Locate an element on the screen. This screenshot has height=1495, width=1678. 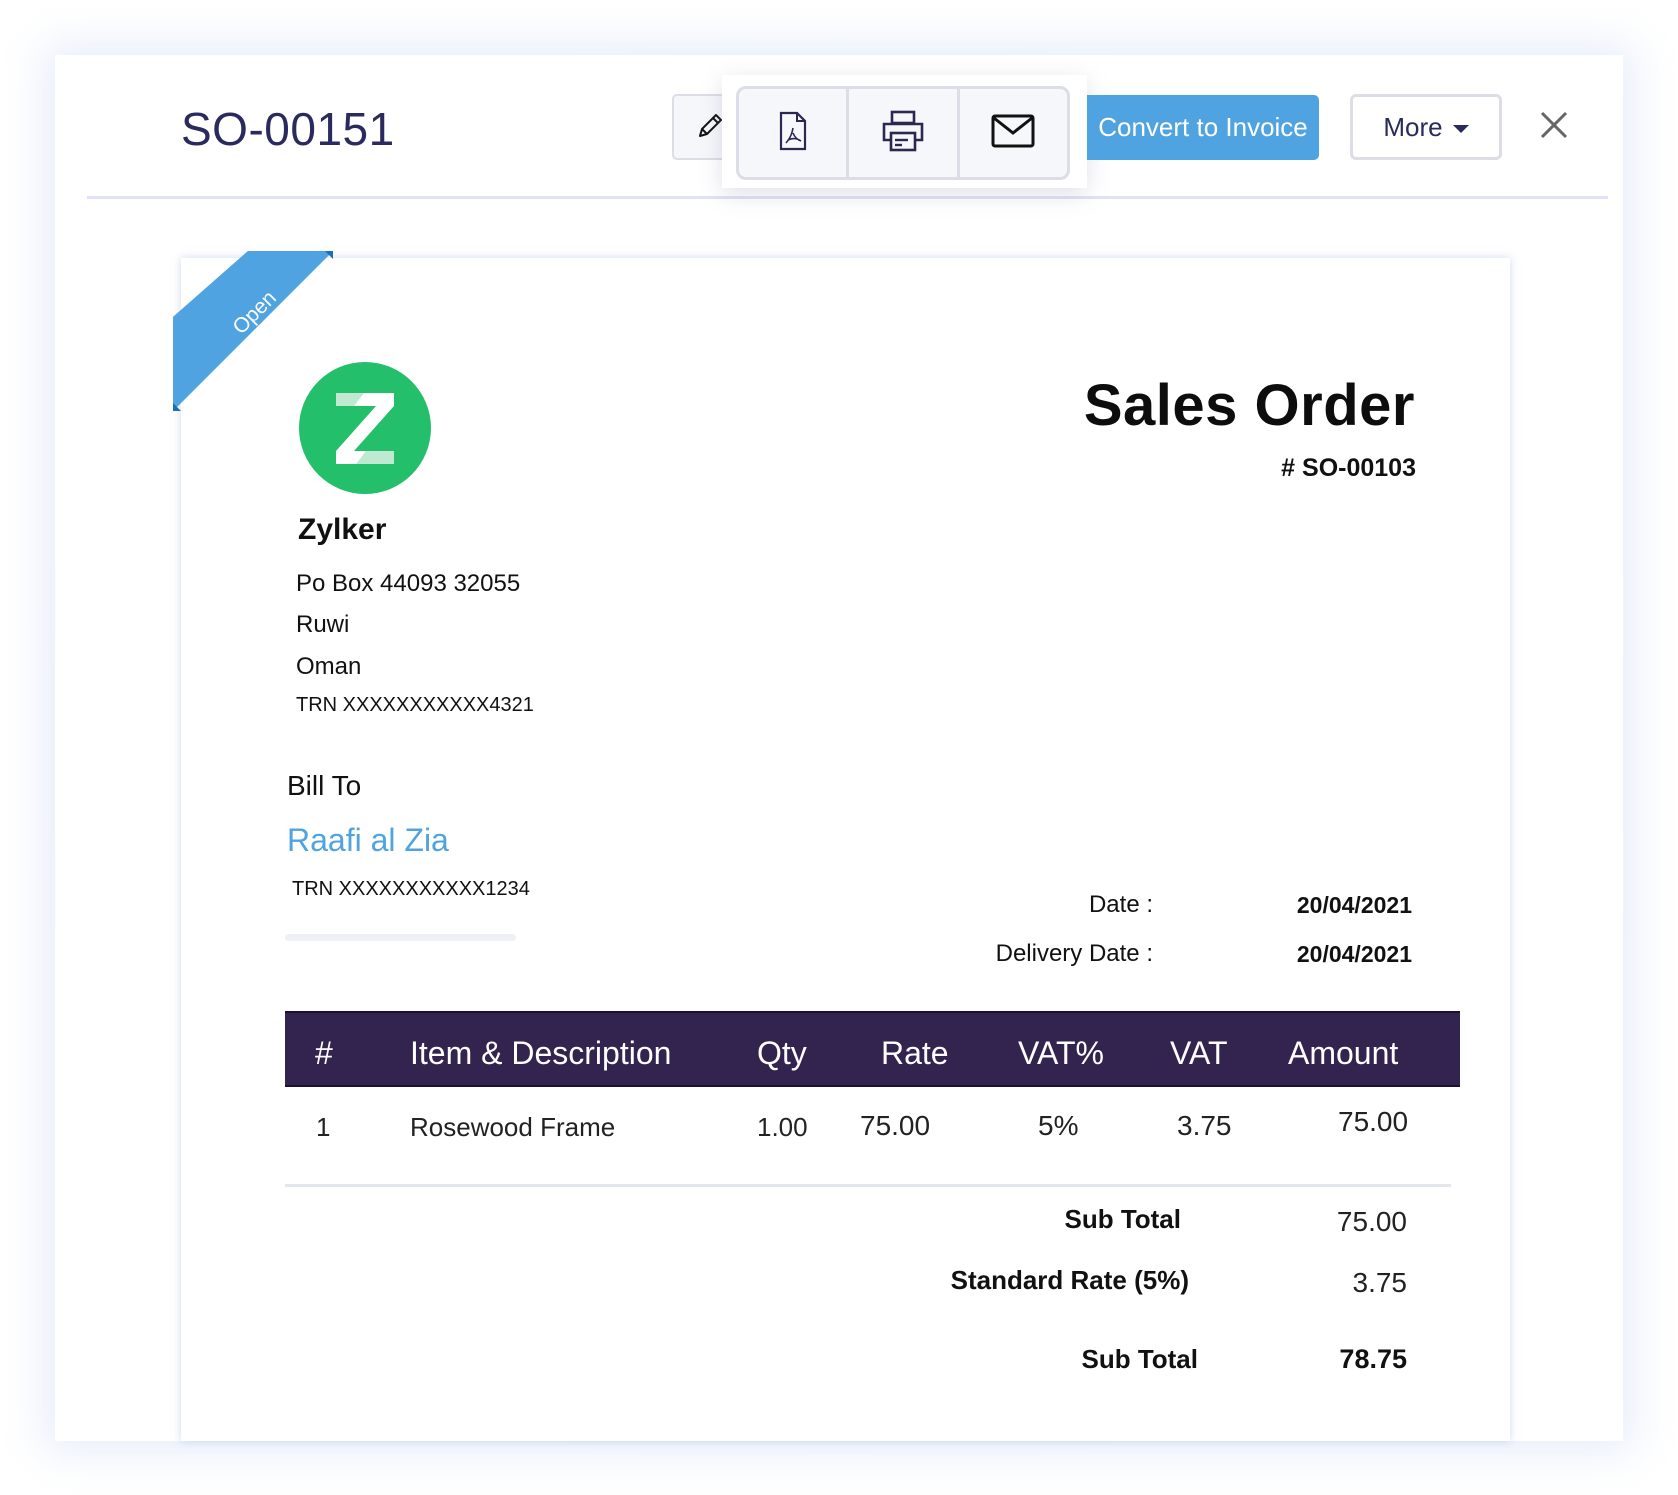
row-rate: 75.00 is located at coordinates (895, 1125).